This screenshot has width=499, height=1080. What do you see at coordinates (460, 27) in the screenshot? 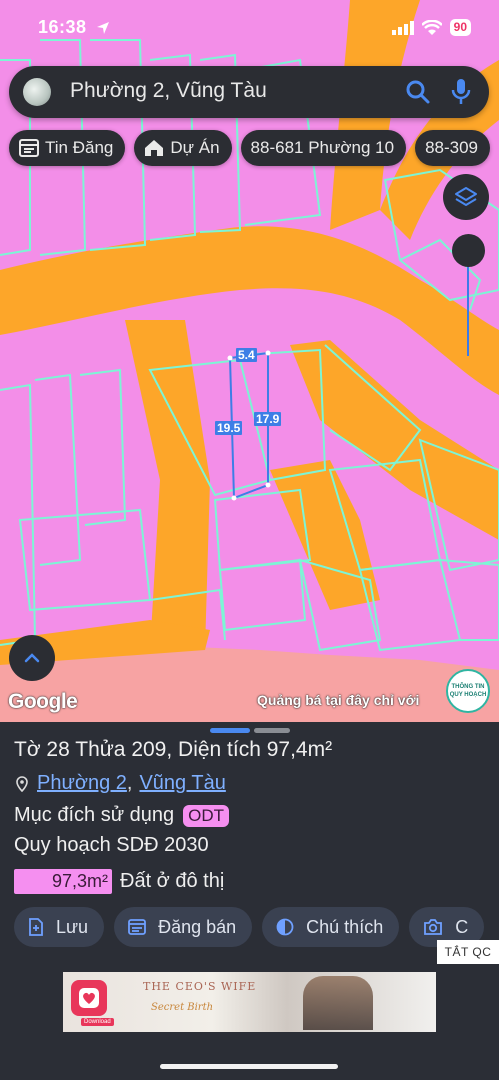
I see `battery-indicator: 90` at bounding box center [460, 27].